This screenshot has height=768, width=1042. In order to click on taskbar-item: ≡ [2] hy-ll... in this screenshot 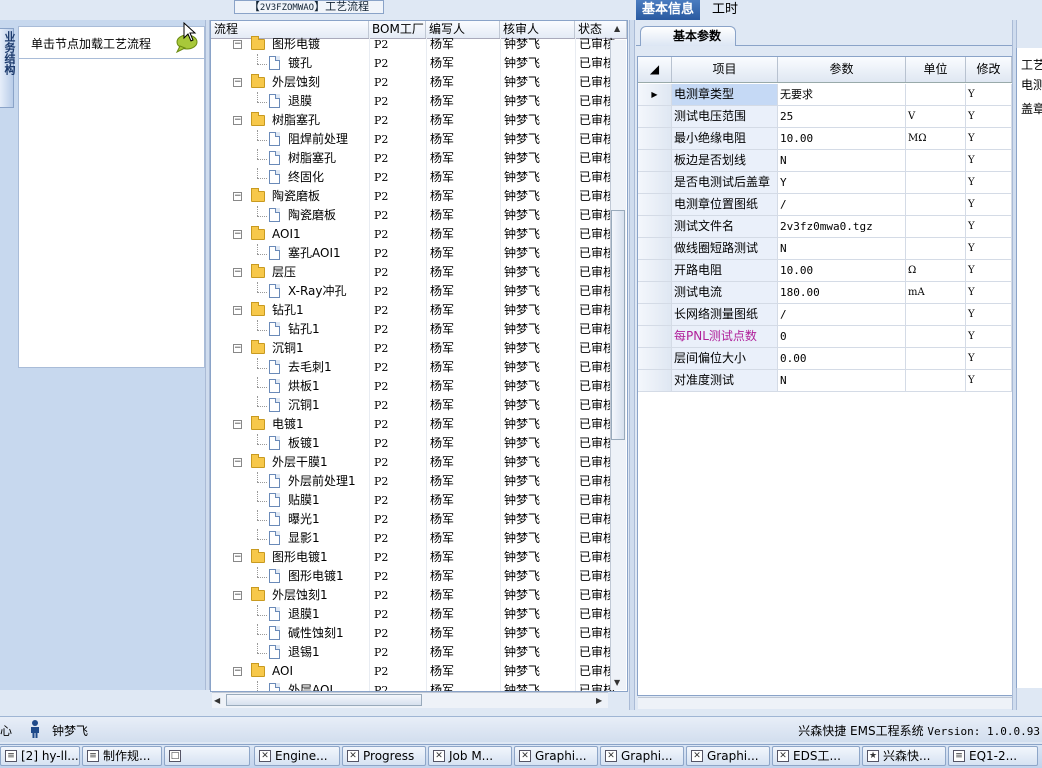, I will do `click(40, 756)`.